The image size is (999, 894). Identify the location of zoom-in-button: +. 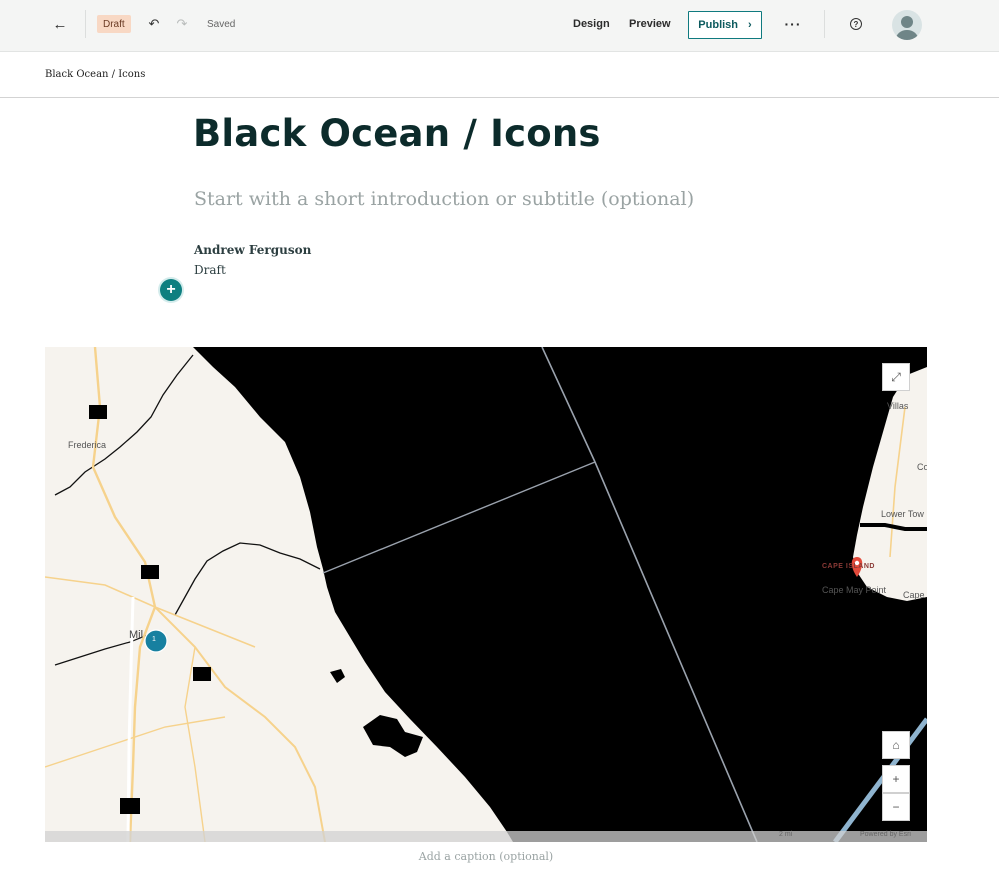
(896, 779).